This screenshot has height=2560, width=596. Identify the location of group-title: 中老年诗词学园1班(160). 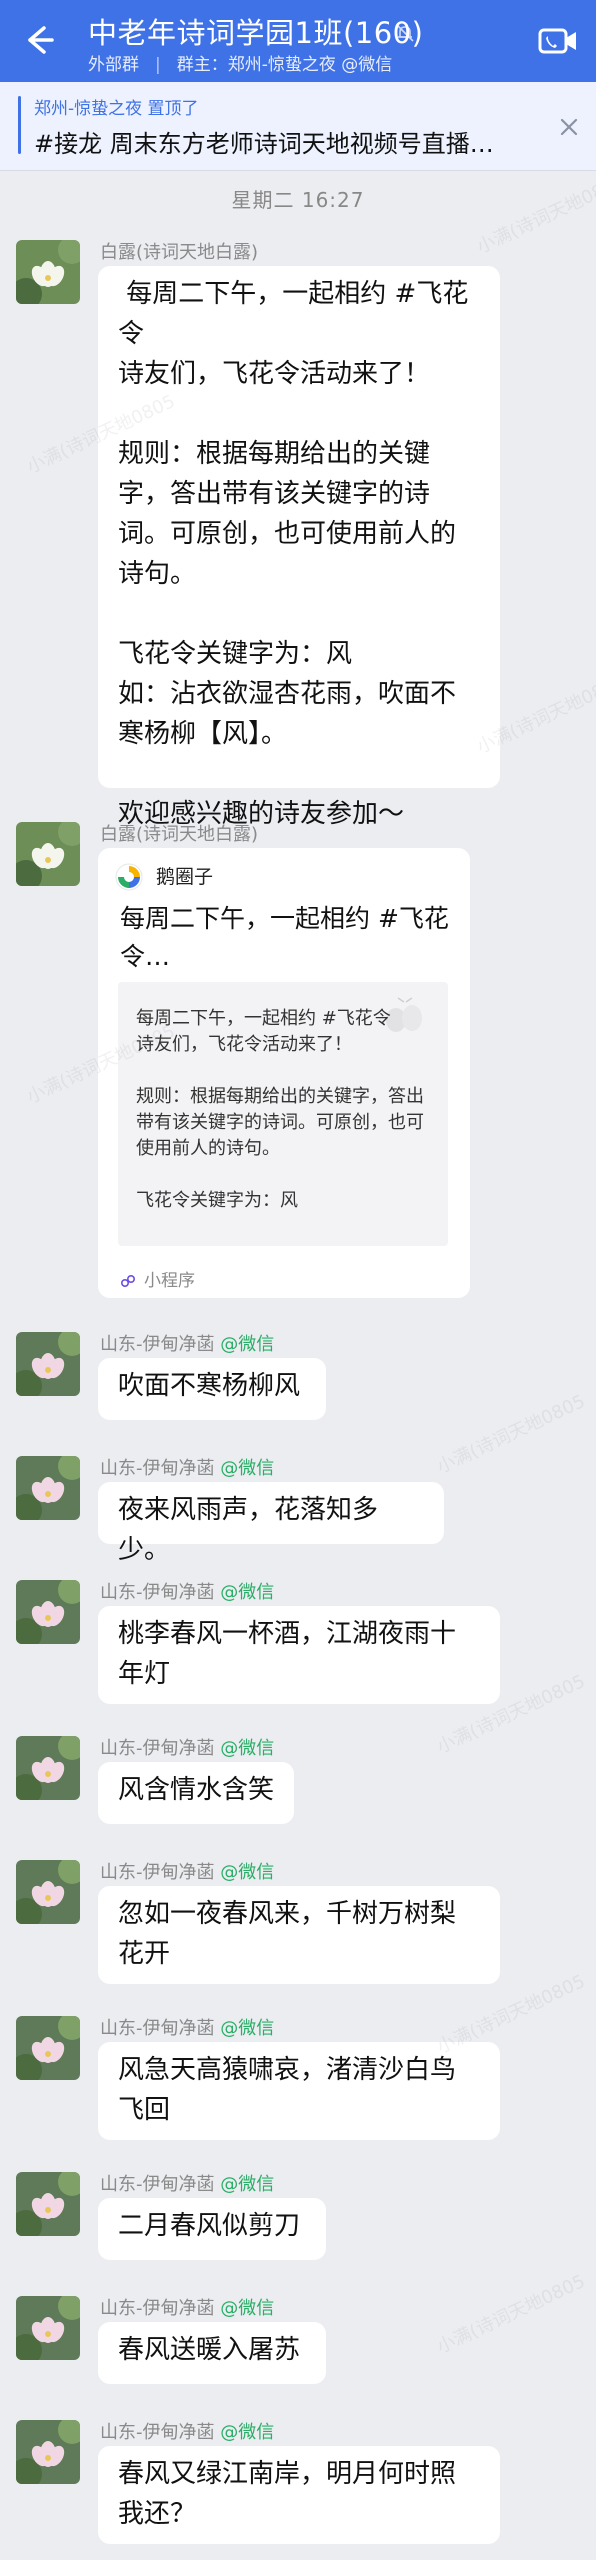
(255, 31).